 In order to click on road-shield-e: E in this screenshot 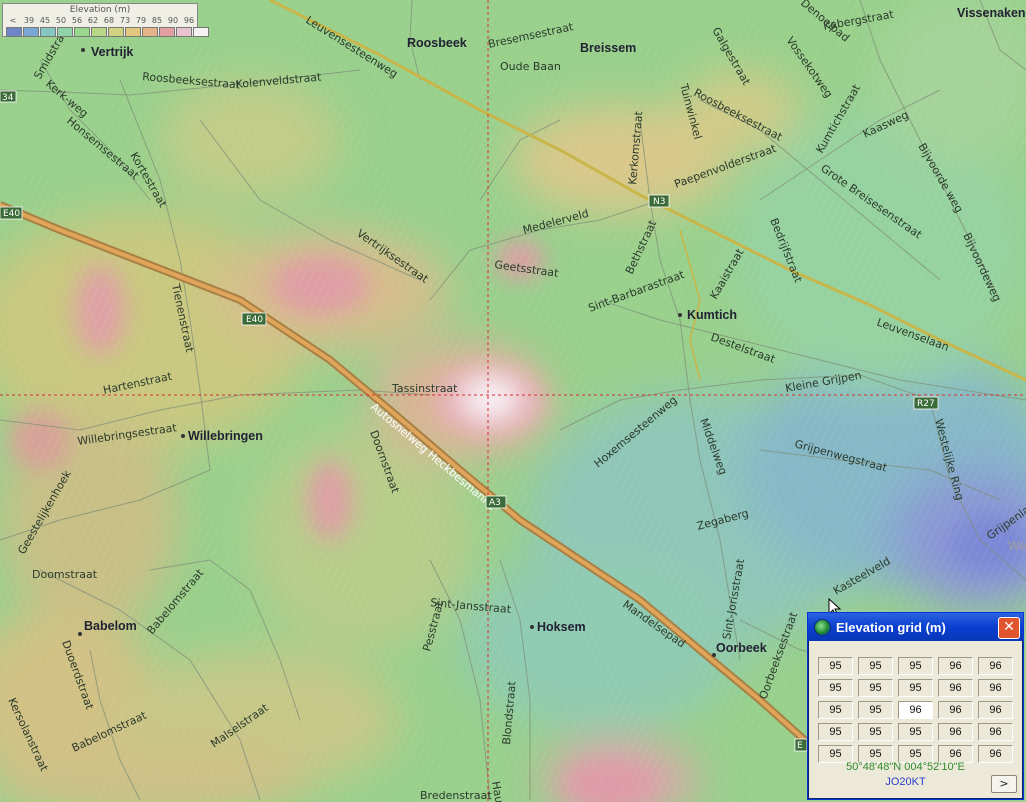, I will do `click(801, 745)`.